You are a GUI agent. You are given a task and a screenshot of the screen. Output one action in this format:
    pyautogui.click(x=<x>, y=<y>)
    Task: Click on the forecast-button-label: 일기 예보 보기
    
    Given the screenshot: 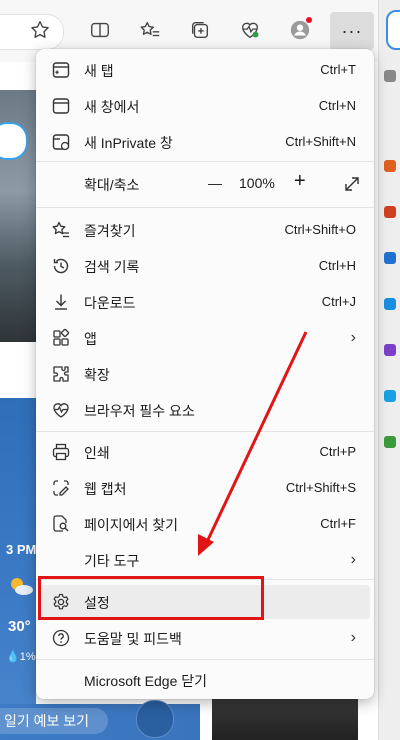 What is the action you would take?
    pyautogui.click(x=47, y=721)
    